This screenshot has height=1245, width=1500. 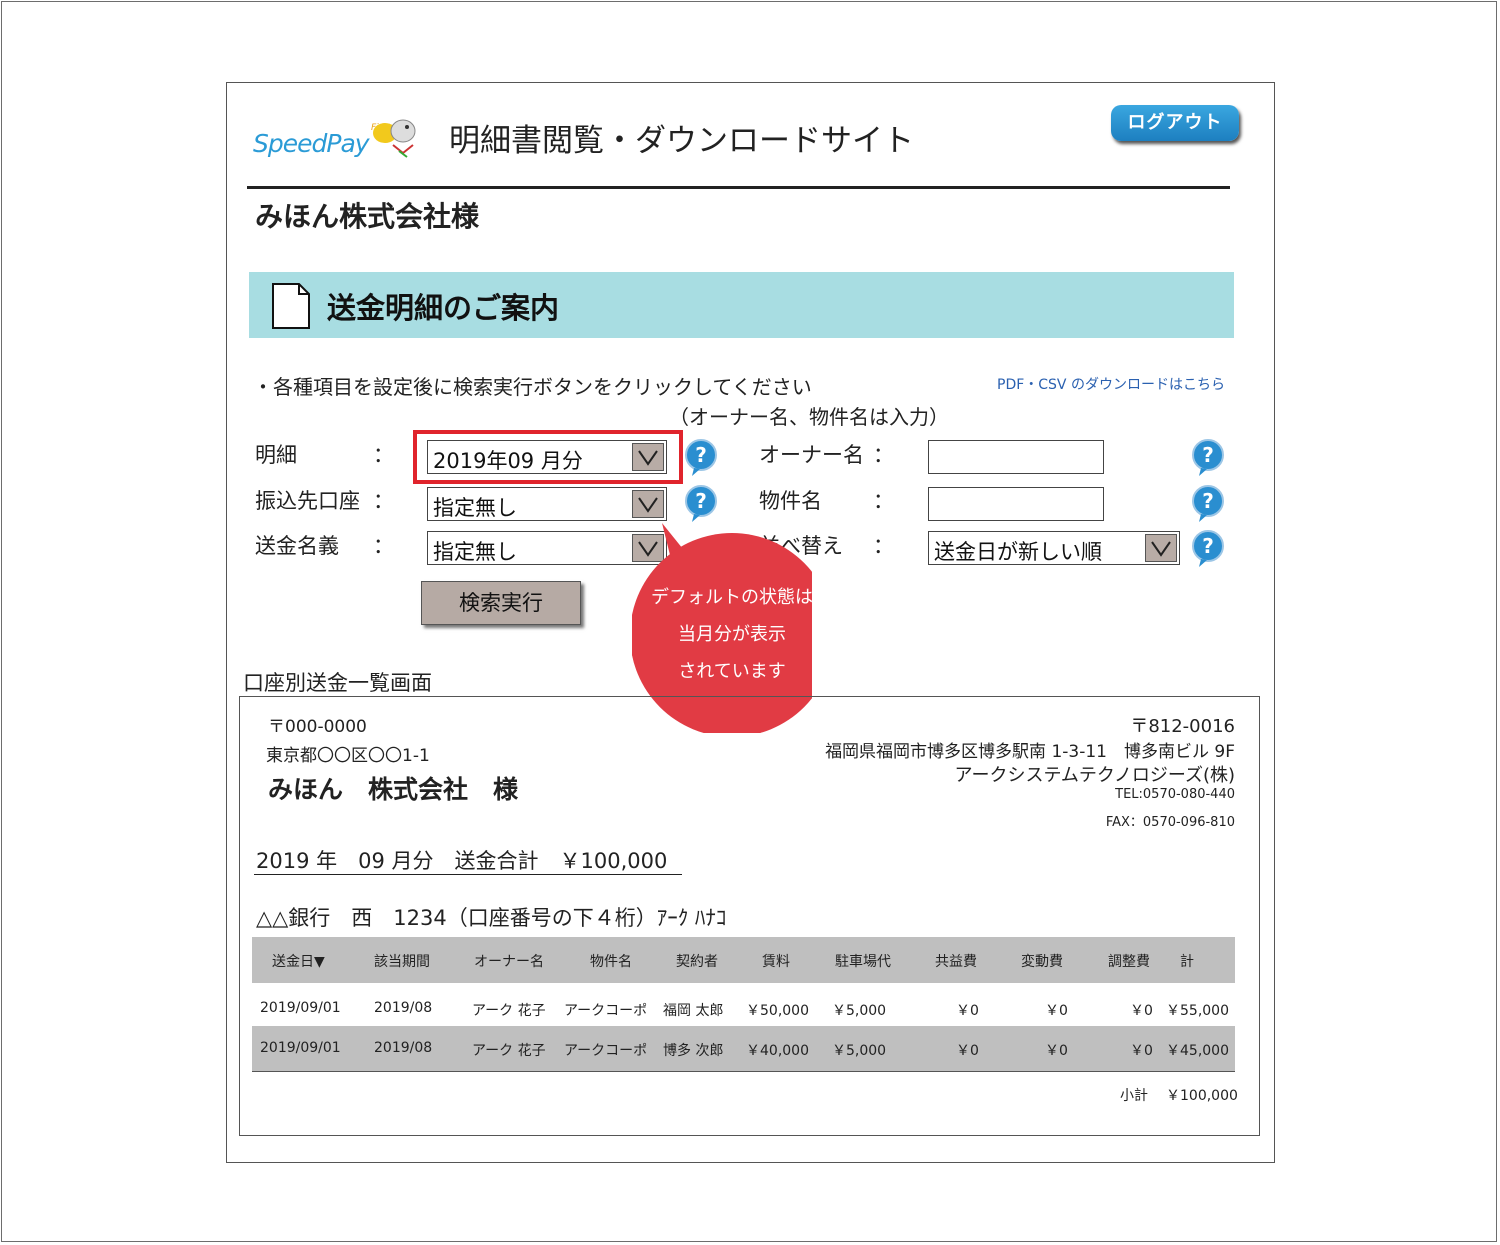 What do you see at coordinates (863, 962) in the screenshot?
I see `column-header: 駐車場代` at bounding box center [863, 962].